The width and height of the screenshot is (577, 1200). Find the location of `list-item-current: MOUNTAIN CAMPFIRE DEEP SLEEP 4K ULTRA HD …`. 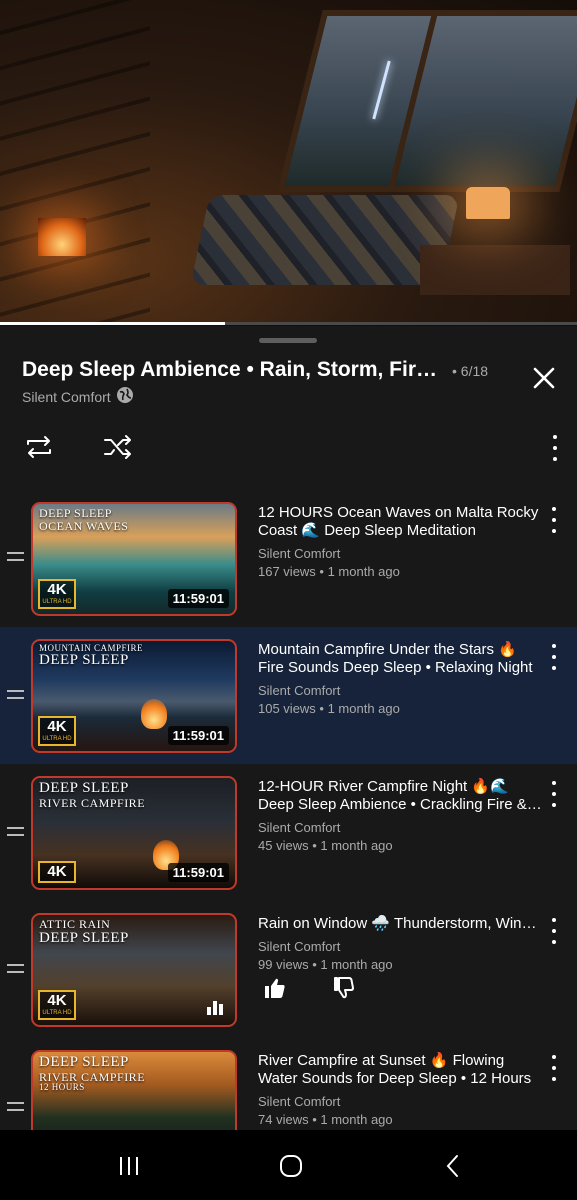

list-item-current: MOUNTAIN CAMPFIRE DEEP SLEEP 4K ULTRA HD … is located at coordinates (288, 695).